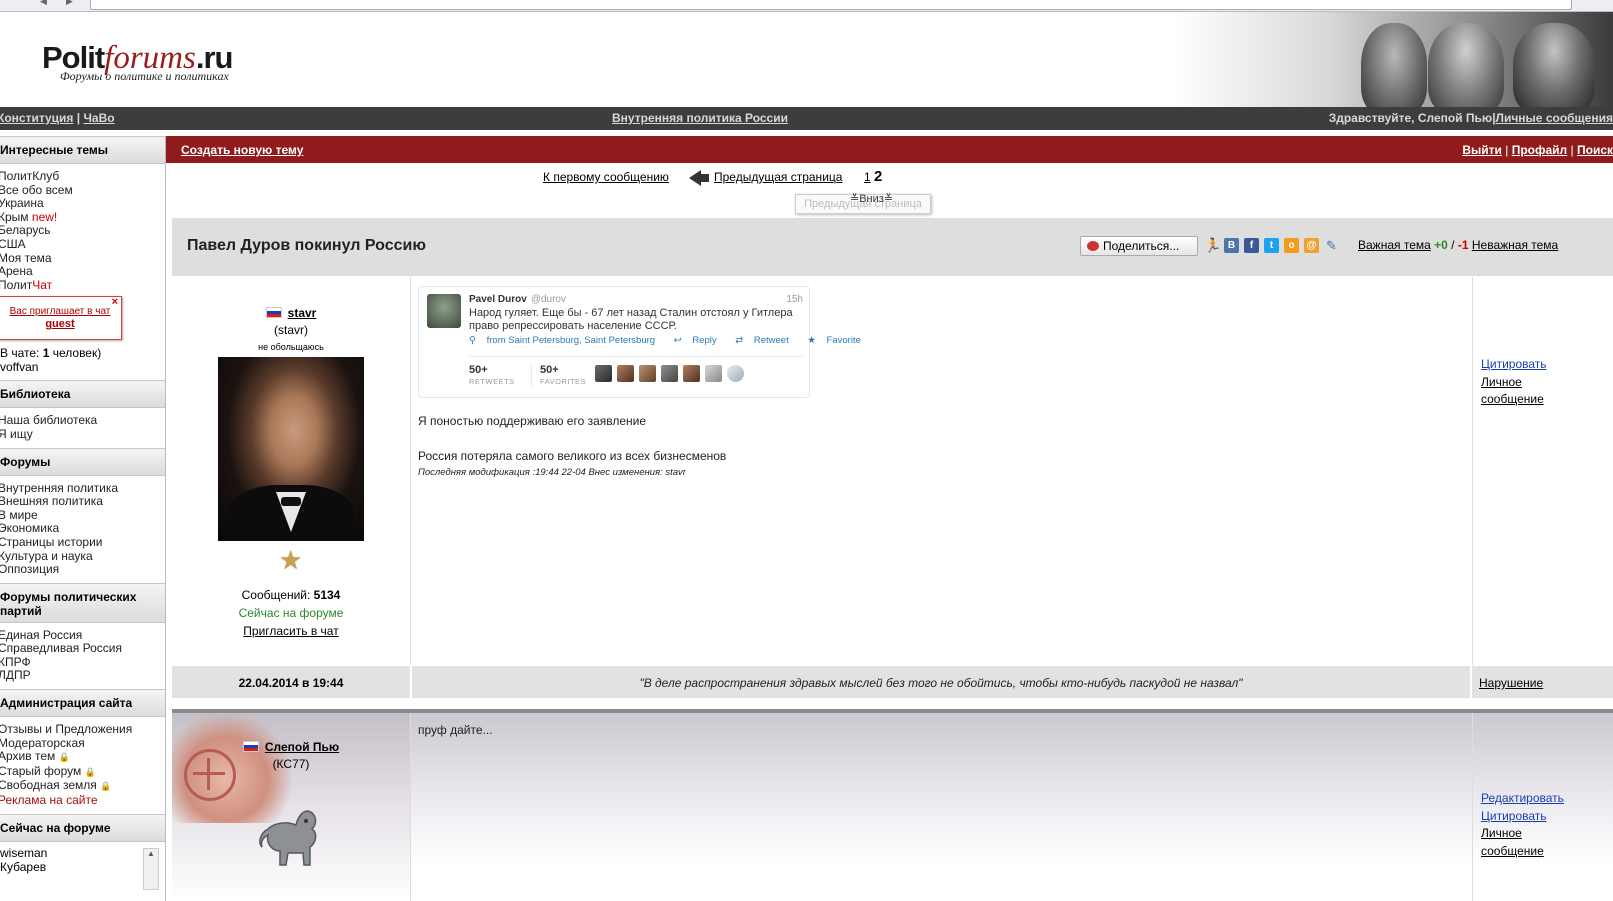 This screenshot has width=1613, height=901. I want to click on sidebar-item: Внешняя политика, so click(82, 502).